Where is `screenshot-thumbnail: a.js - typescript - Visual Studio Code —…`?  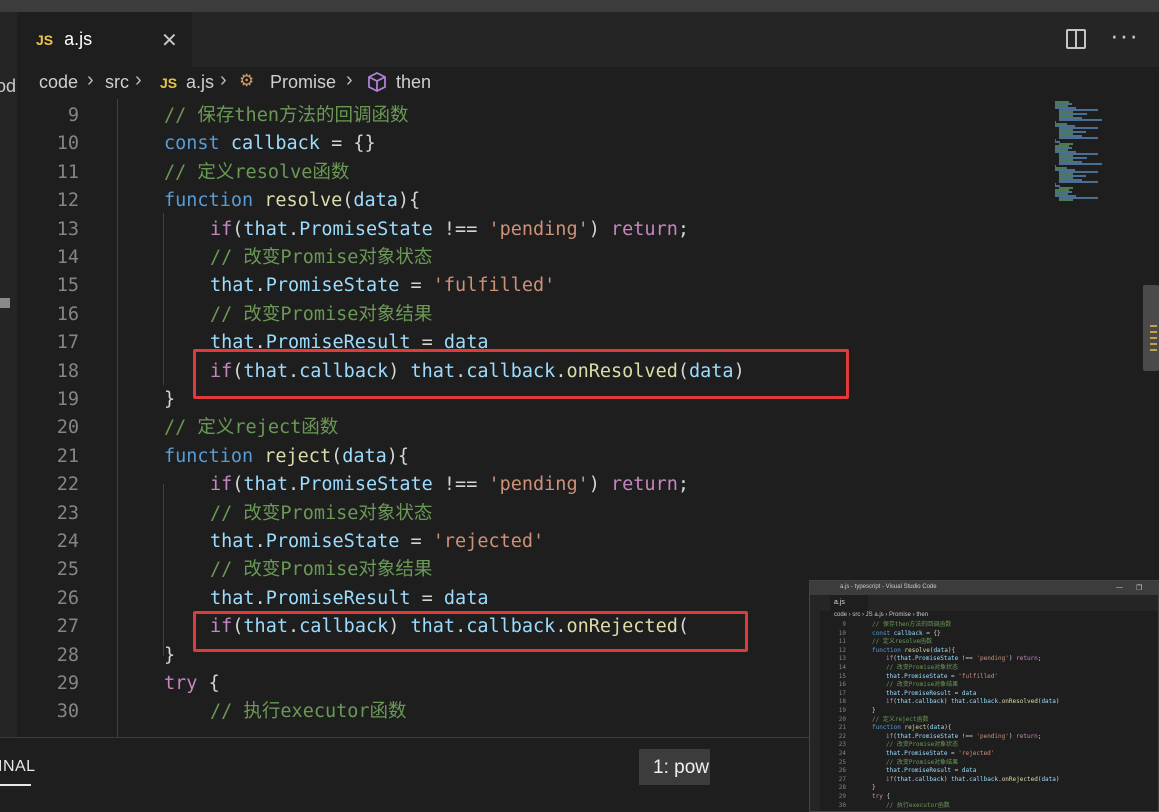 screenshot-thumbnail: a.js - typescript - Visual Studio Code —… is located at coordinates (984, 696).